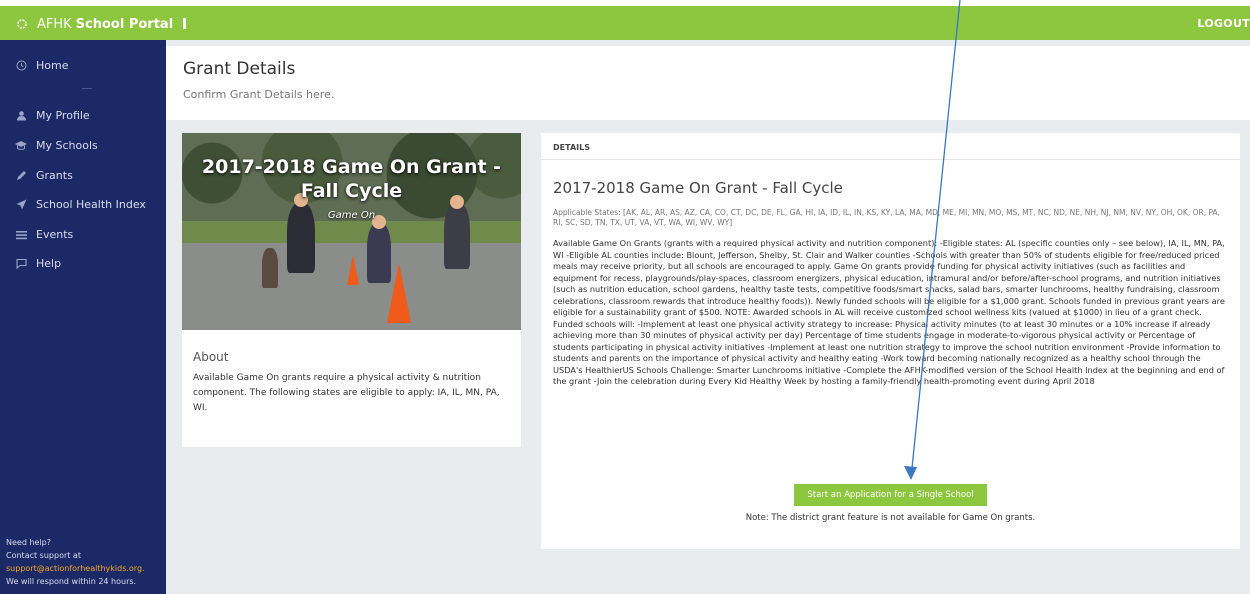 The image size is (1250, 594). I want to click on sidebar-item-home: Home, so click(41, 65).